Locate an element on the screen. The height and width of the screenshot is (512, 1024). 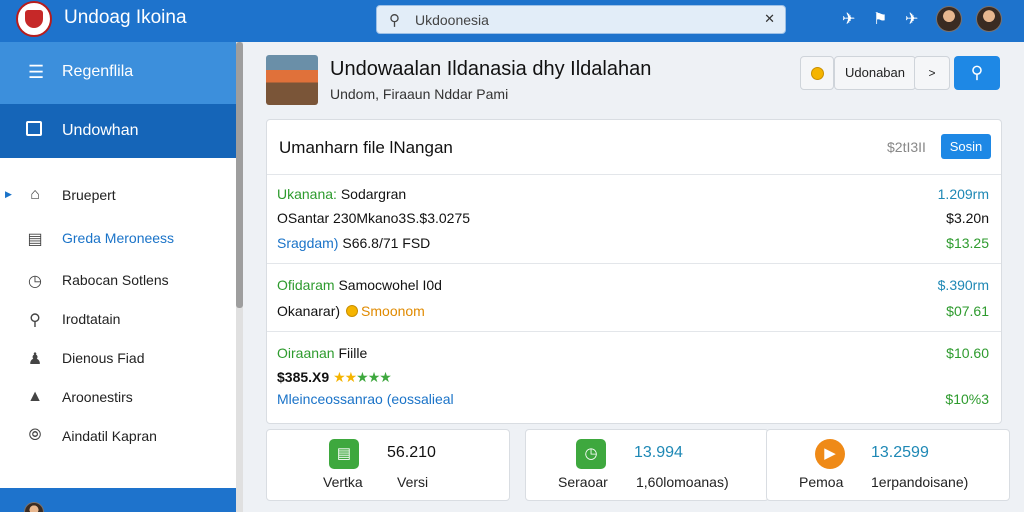
sidebar-item-label: Aindatil Kapran is located at coordinates (109, 436).